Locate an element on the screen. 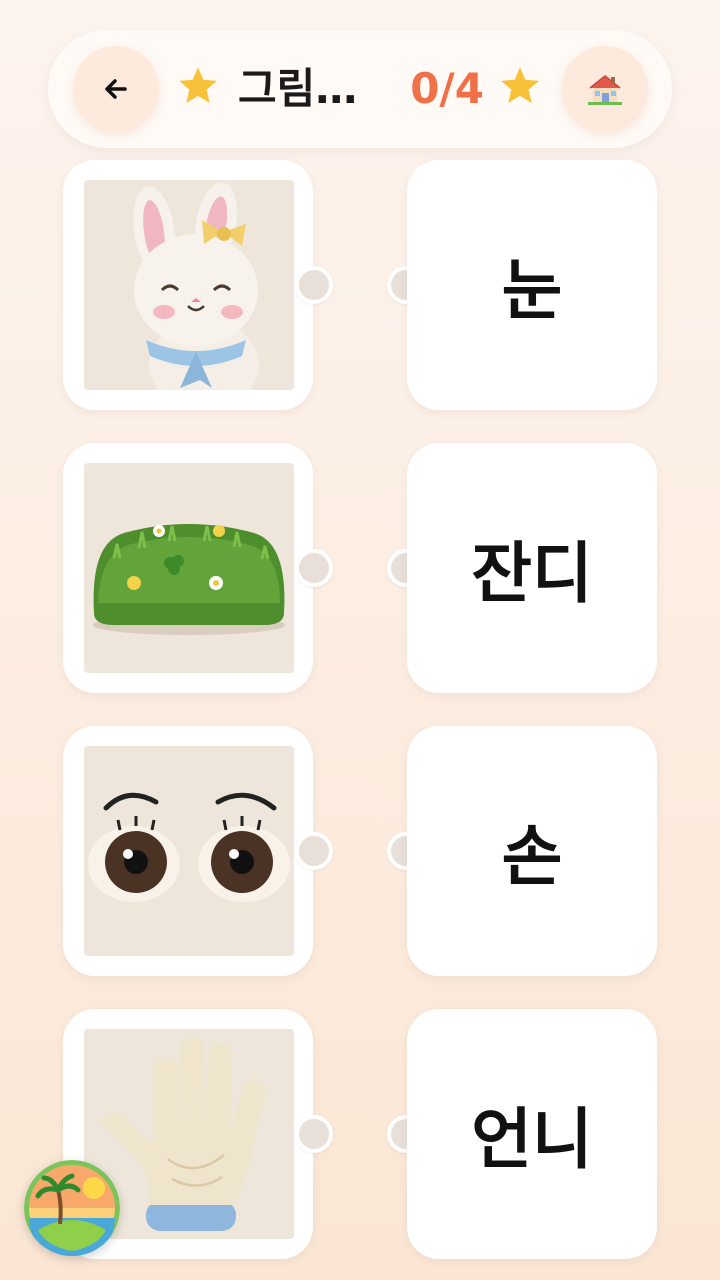 Image resolution: width=720 pixels, height=1280 pixels. back-button is located at coordinates (116, 89).